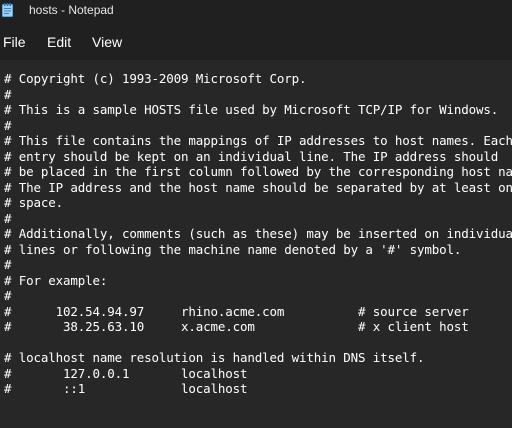 The height and width of the screenshot is (428, 512). What do you see at coordinates (71, 10) in the screenshot?
I see `window-title: hosts - Notepad` at bounding box center [71, 10].